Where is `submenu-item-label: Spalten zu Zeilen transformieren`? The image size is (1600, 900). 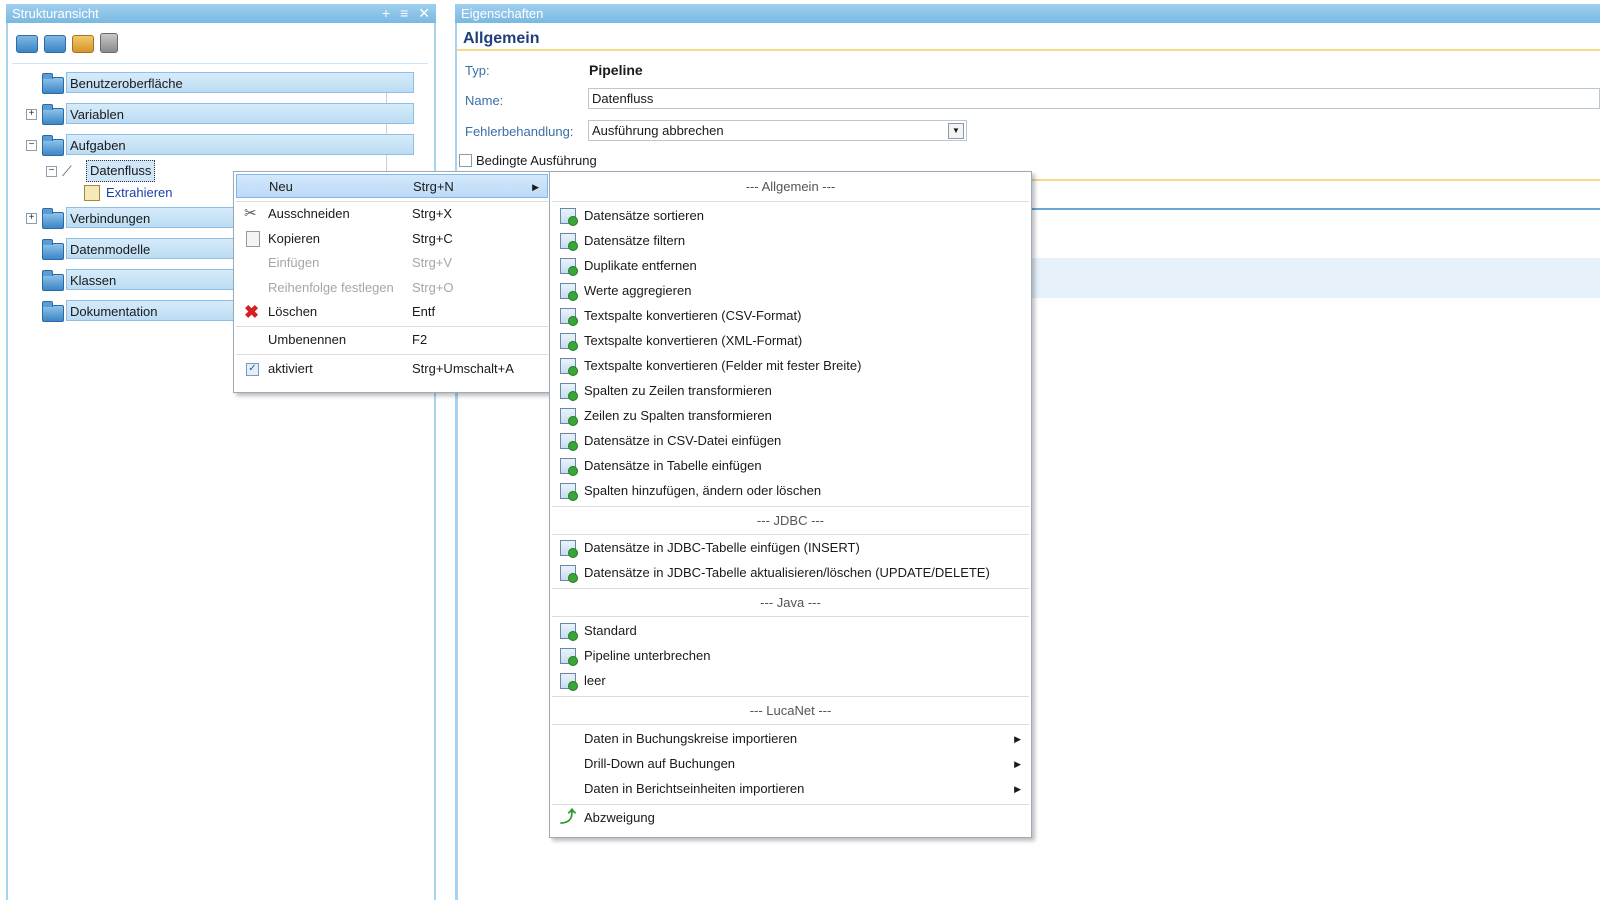
submenu-item-label: Spalten zu Zeilen transformieren is located at coordinates (678, 390).